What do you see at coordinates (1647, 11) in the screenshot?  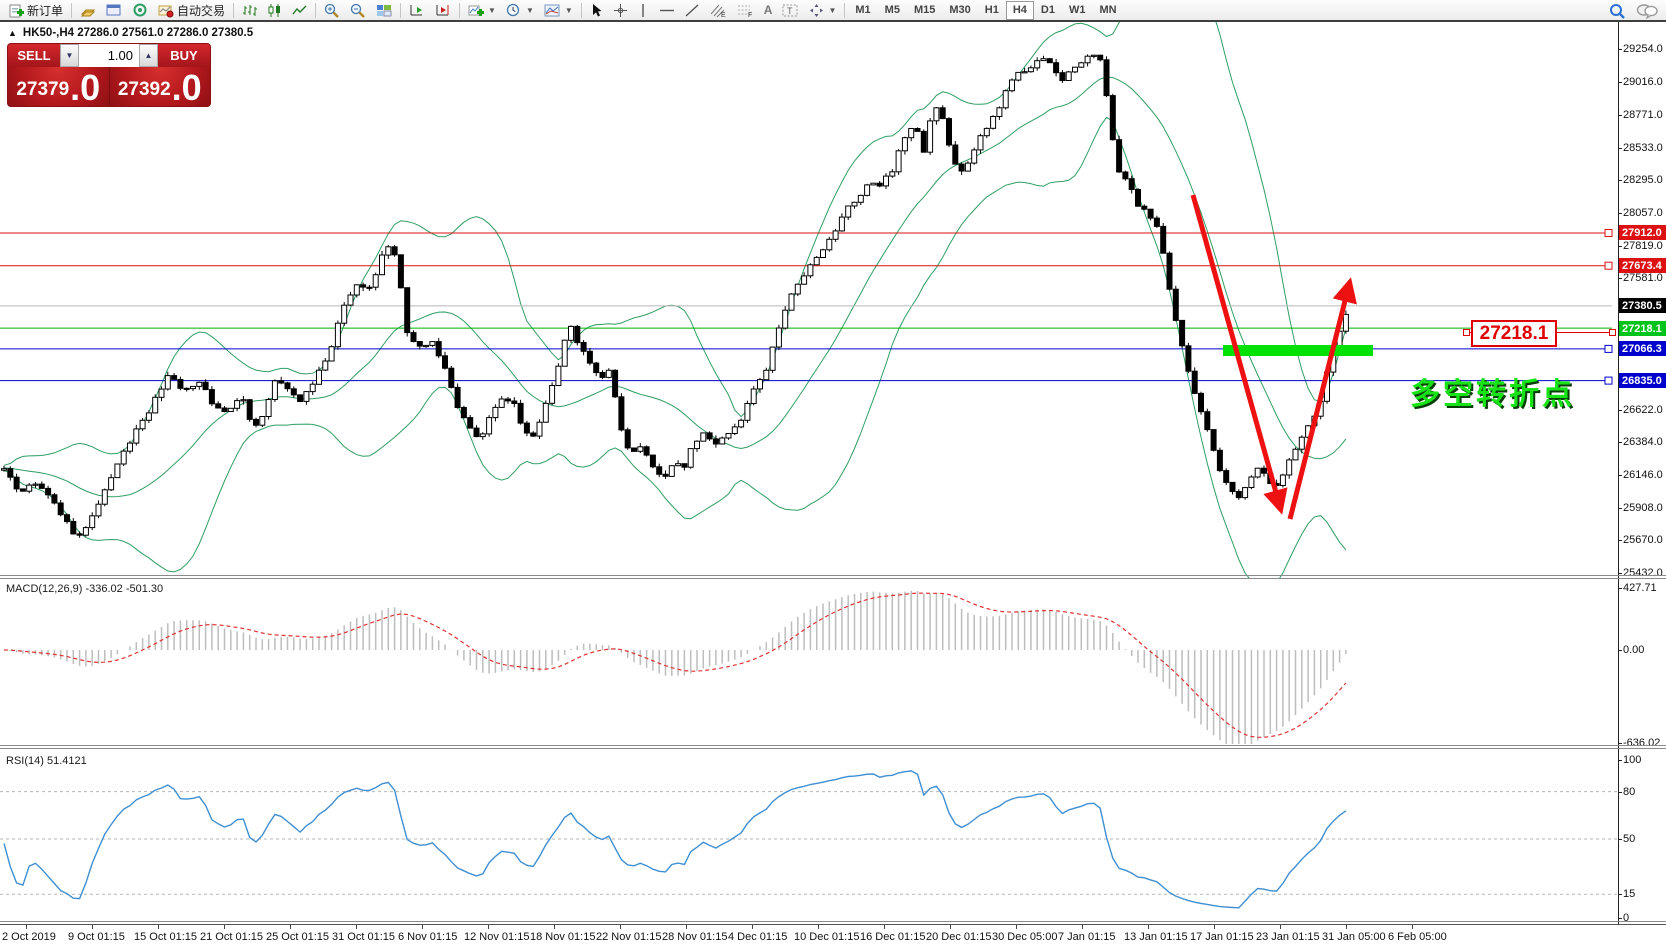 I see `chat-icon` at bounding box center [1647, 11].